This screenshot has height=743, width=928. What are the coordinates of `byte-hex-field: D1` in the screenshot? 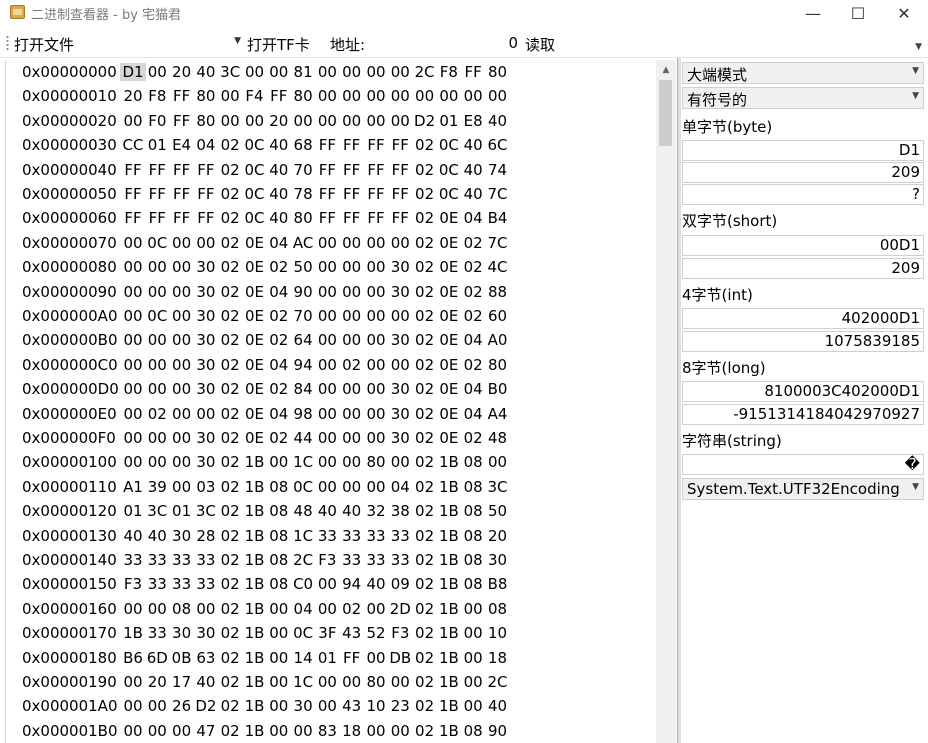 It's located at (803, 150).